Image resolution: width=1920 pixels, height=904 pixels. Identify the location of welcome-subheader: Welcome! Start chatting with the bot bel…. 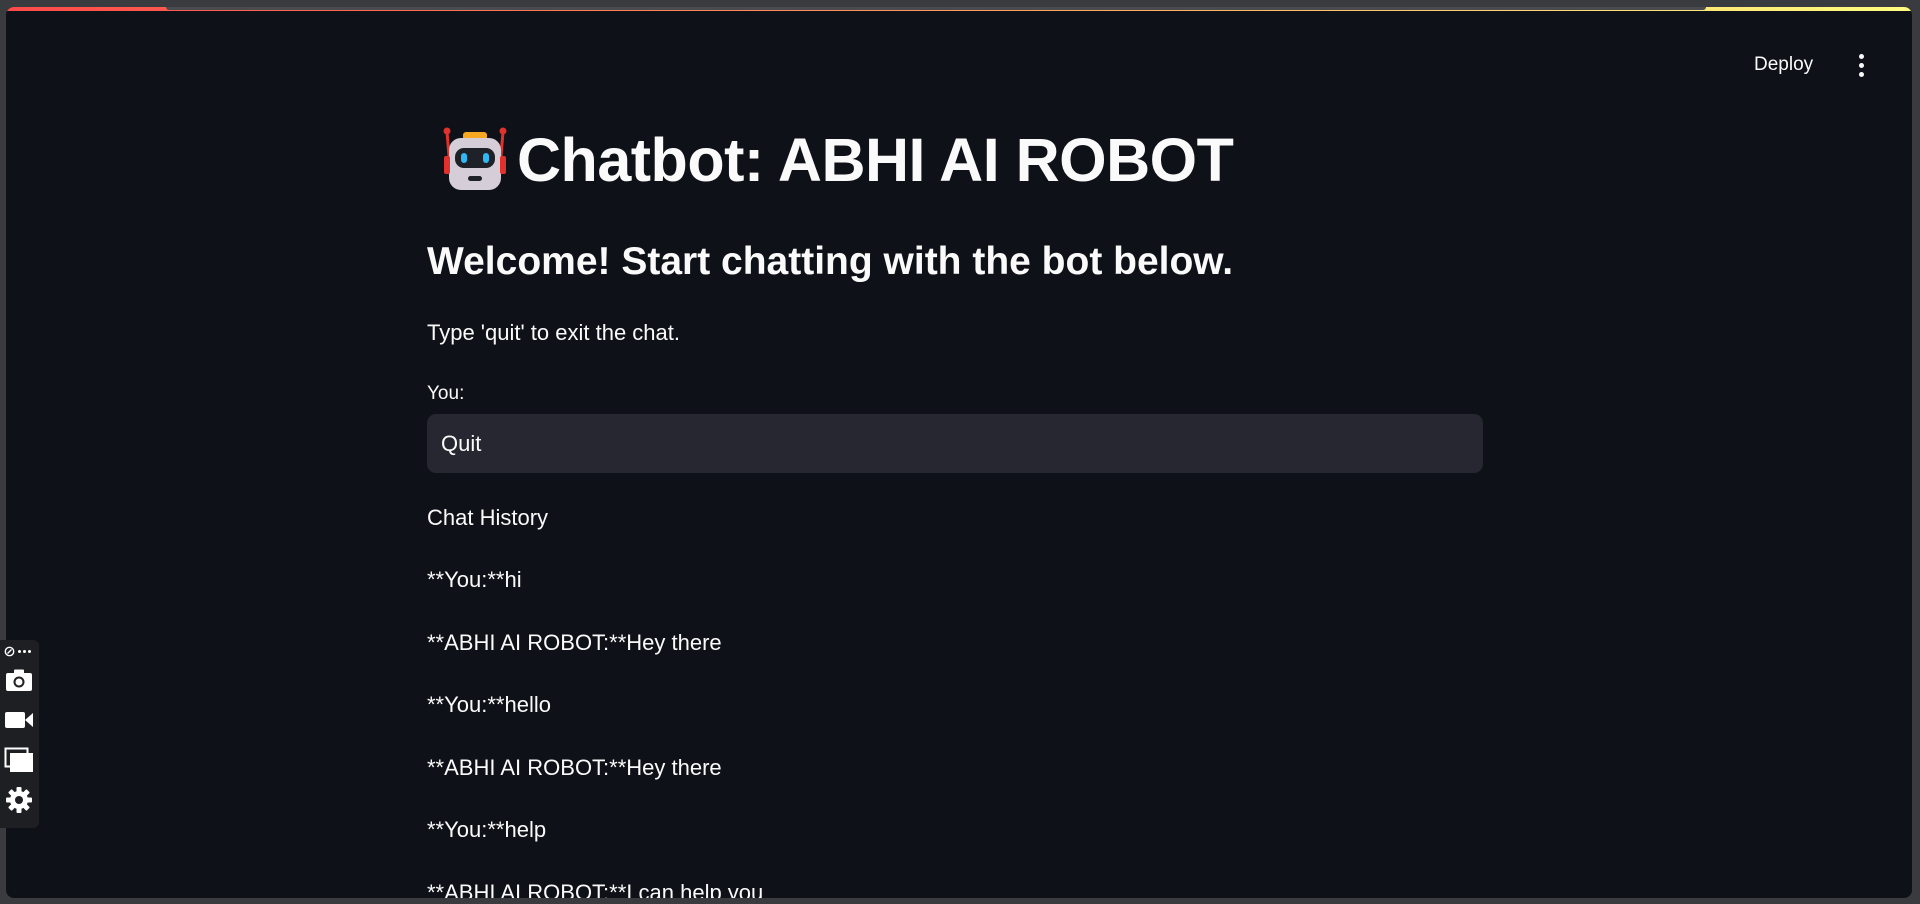
(830, 261).